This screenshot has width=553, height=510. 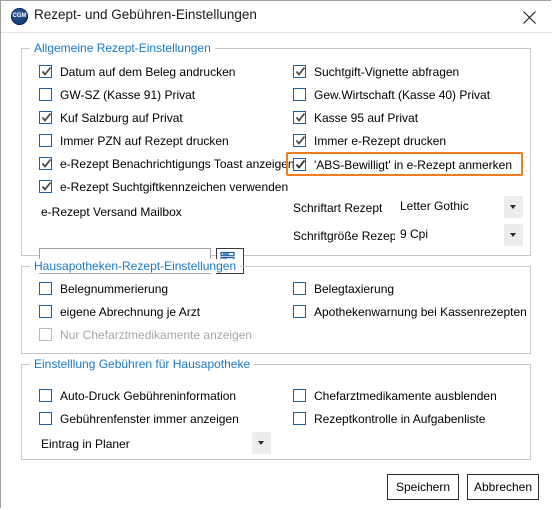 I want to click on window-title: Rezept- und Gebühren-Einstellungen, so click(x=145, y=14).